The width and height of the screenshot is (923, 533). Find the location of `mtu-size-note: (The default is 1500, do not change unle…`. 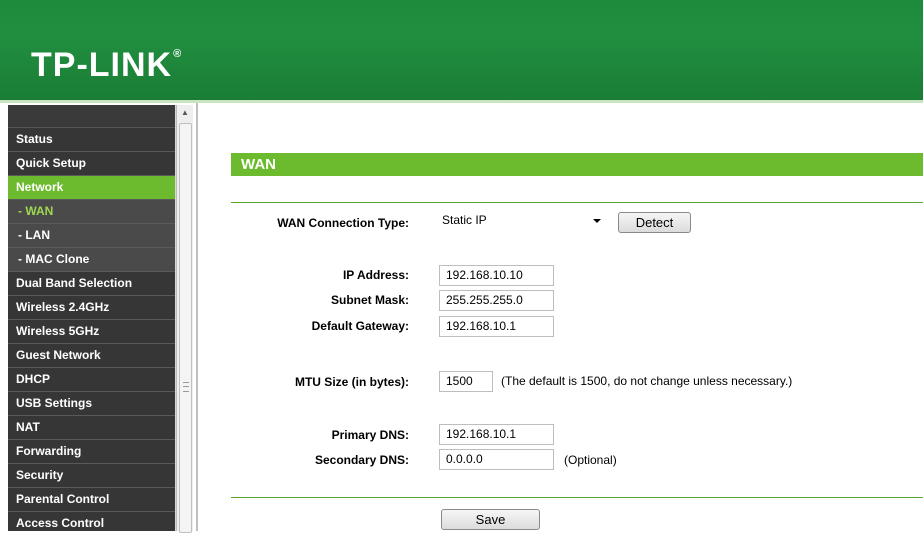

mtu-size-note: (The default is 1500, do not change unle… is located at coordinates (647, 381).